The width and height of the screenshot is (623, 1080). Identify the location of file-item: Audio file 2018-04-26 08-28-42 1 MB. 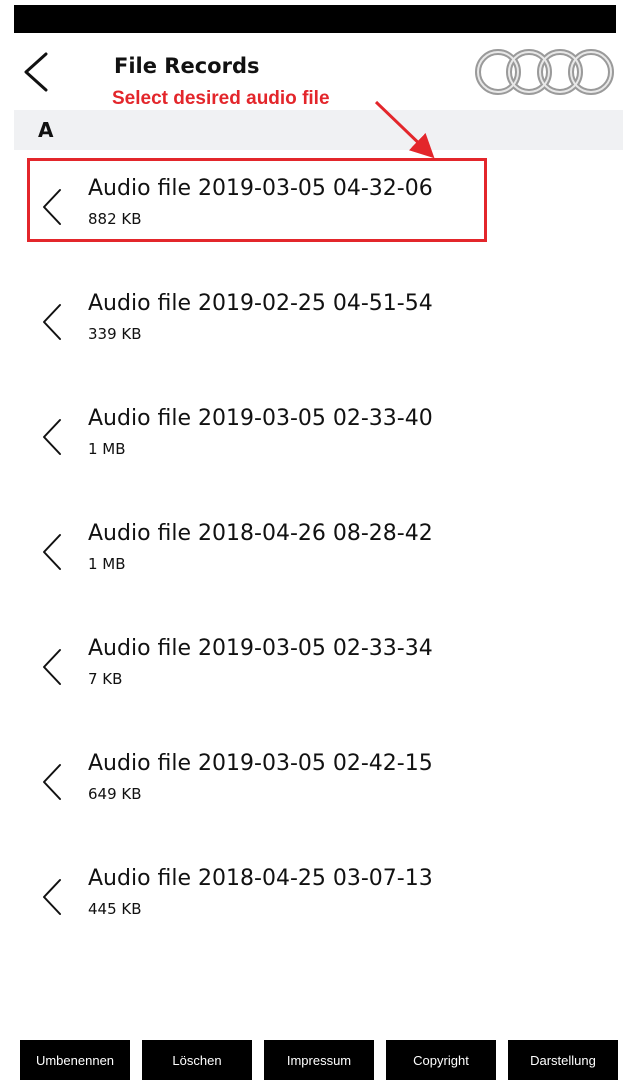
(318, 552).